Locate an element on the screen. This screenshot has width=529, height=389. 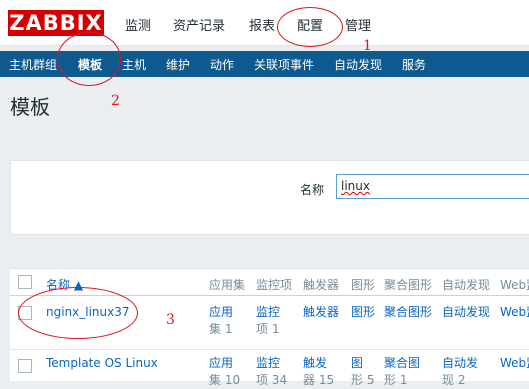
discovery-link: 自动发现 is located at coordinates (466, 312).